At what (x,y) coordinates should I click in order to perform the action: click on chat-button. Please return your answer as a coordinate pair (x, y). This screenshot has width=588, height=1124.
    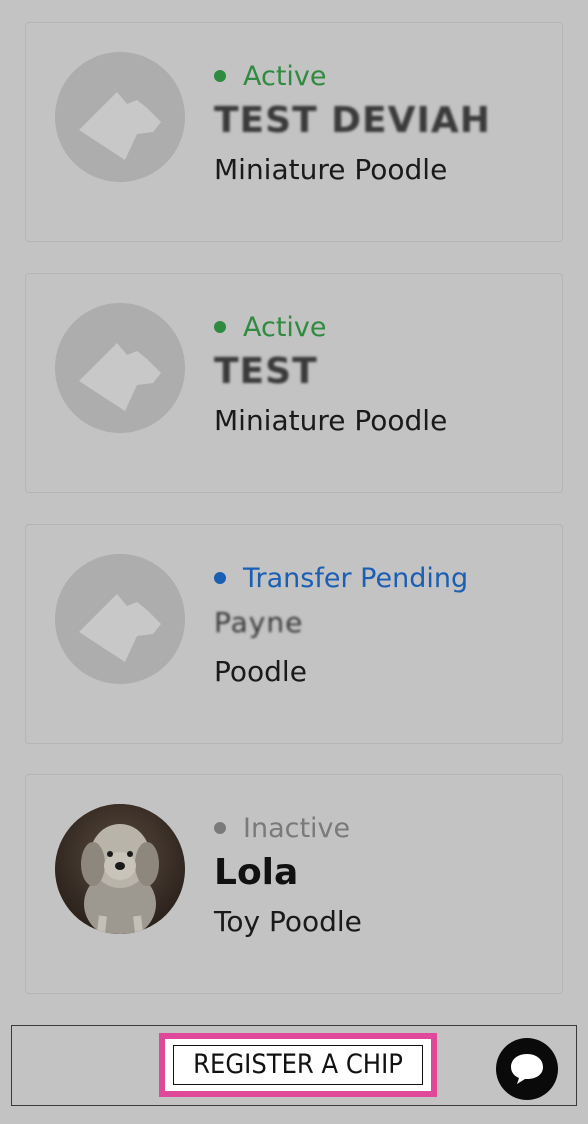
    Looking at the image, I should click on (527, 1069).